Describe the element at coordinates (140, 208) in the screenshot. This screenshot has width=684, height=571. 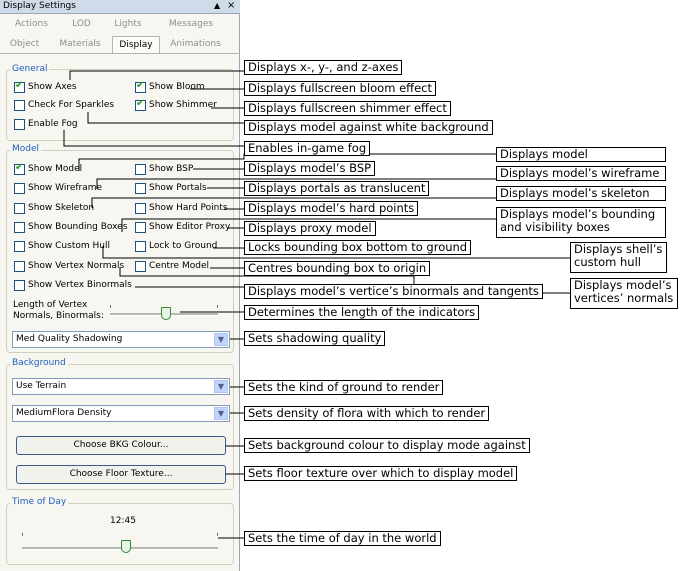
I see `show-hard-points-checkbox` at that location.